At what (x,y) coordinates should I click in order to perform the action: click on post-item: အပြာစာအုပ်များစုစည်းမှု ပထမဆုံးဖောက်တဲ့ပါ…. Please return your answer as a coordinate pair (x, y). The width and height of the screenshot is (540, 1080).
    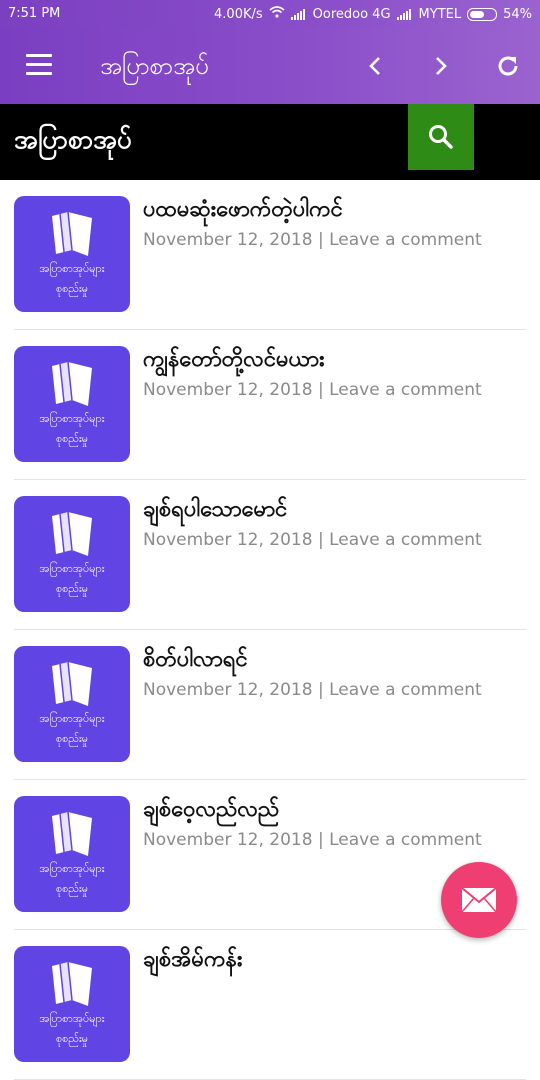
    Looking at the image, I should click on (270, 255).